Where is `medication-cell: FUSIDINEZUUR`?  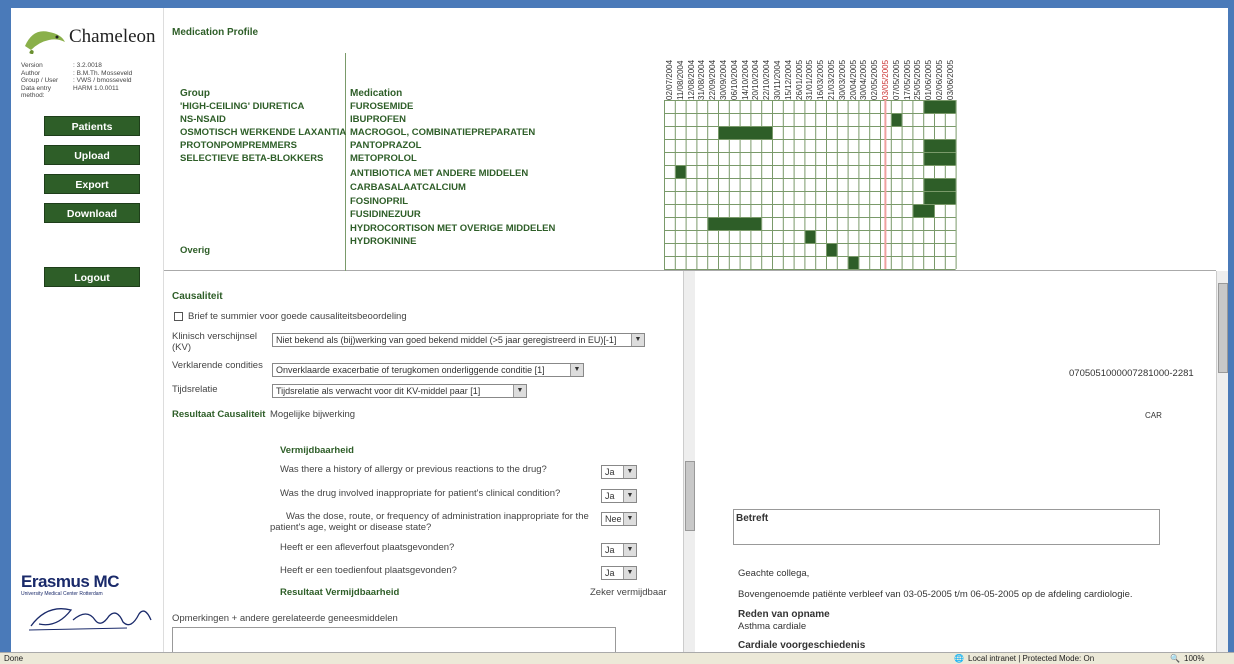 medication-cell: FUSIDINEZUUR is located at coordinates (385, 214).